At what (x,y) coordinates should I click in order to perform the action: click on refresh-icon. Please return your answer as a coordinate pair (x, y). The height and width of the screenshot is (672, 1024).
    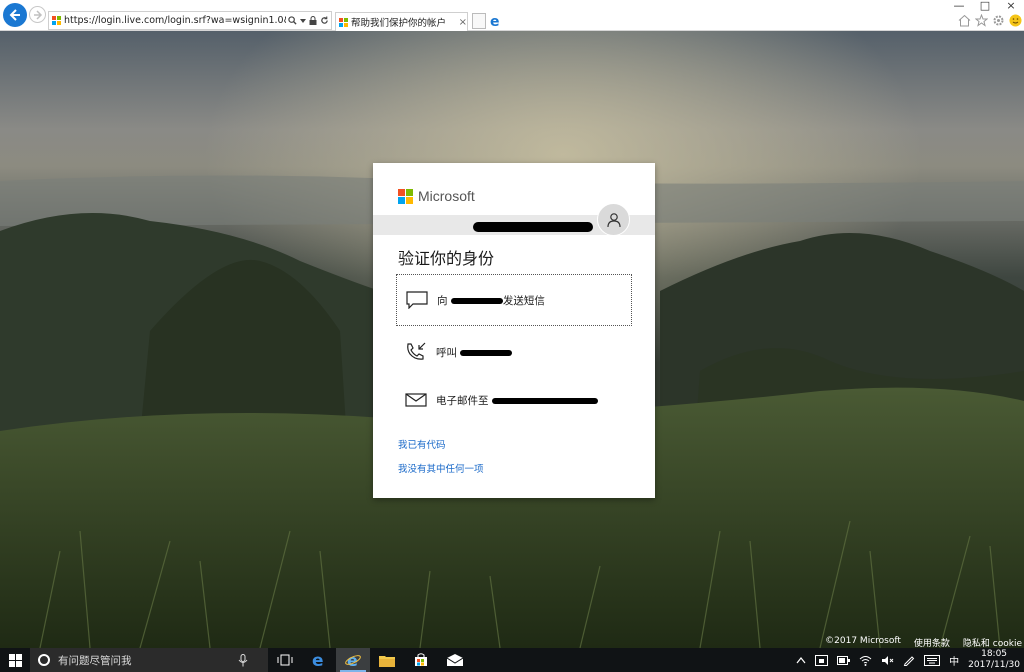
    Looking at the image, I should click on (324, 20).